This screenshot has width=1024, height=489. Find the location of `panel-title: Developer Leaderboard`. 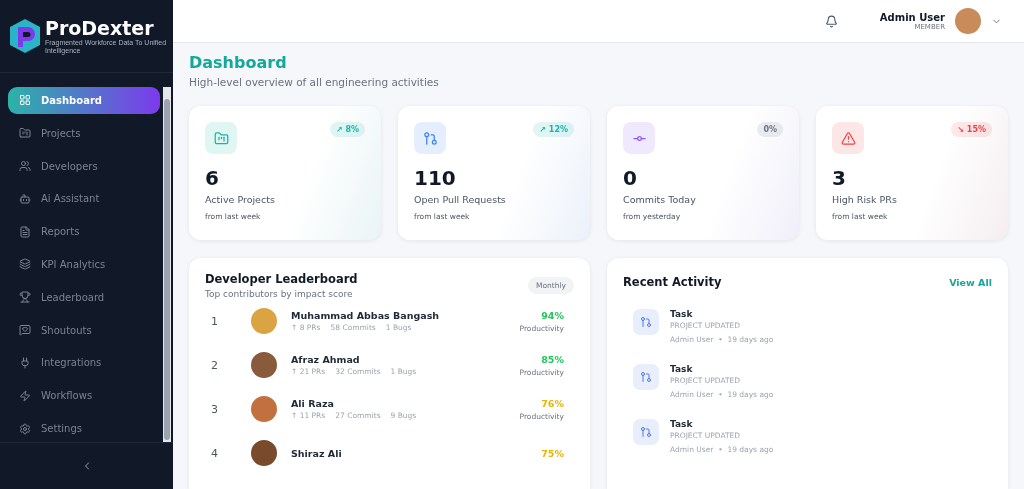

panel-title: Developer Leaderboard is located at coordinates (281, 279).